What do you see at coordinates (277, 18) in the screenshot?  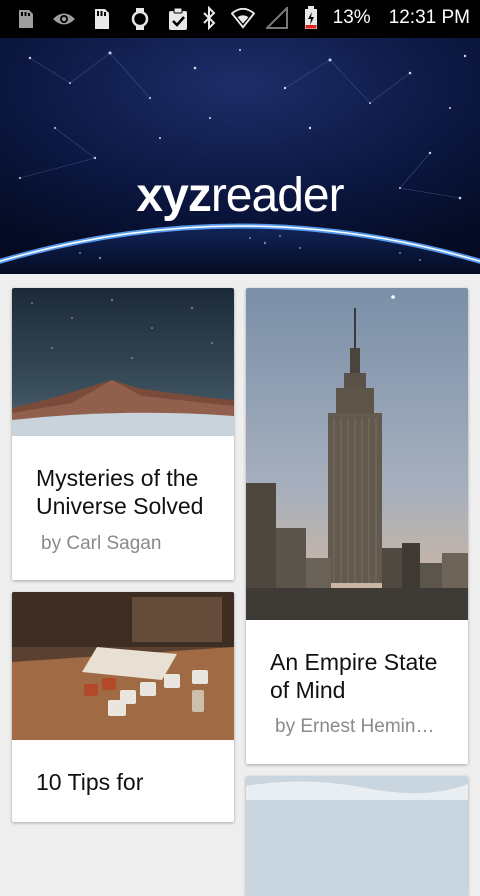 I see `signal-icon` at bounding box center [277, 18].